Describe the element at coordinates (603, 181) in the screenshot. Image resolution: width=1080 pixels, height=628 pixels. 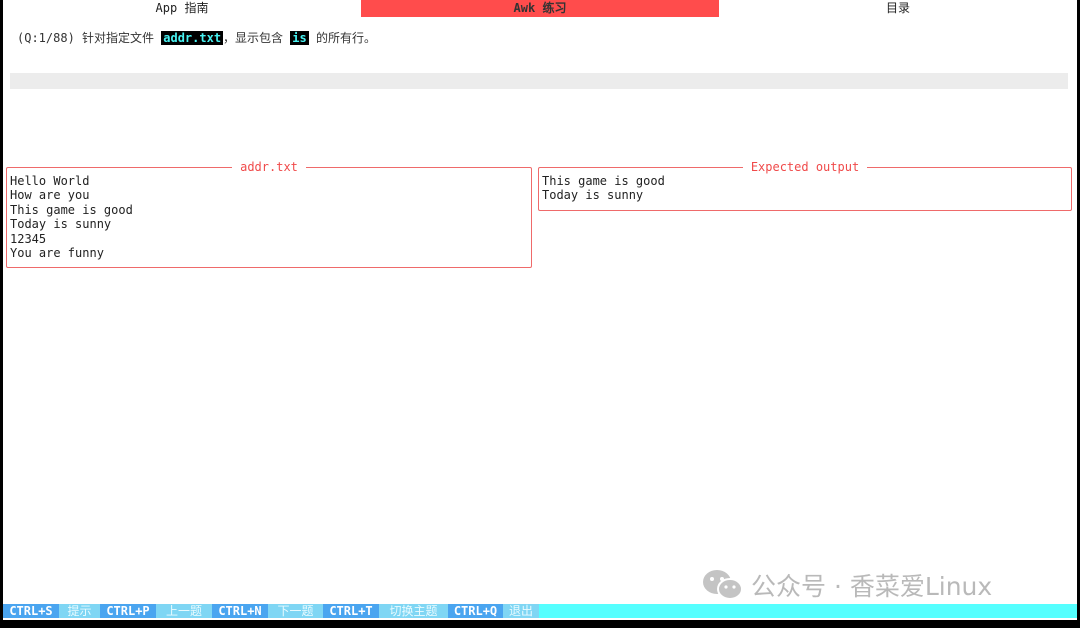
I see `output-line: This game is good` at that location.